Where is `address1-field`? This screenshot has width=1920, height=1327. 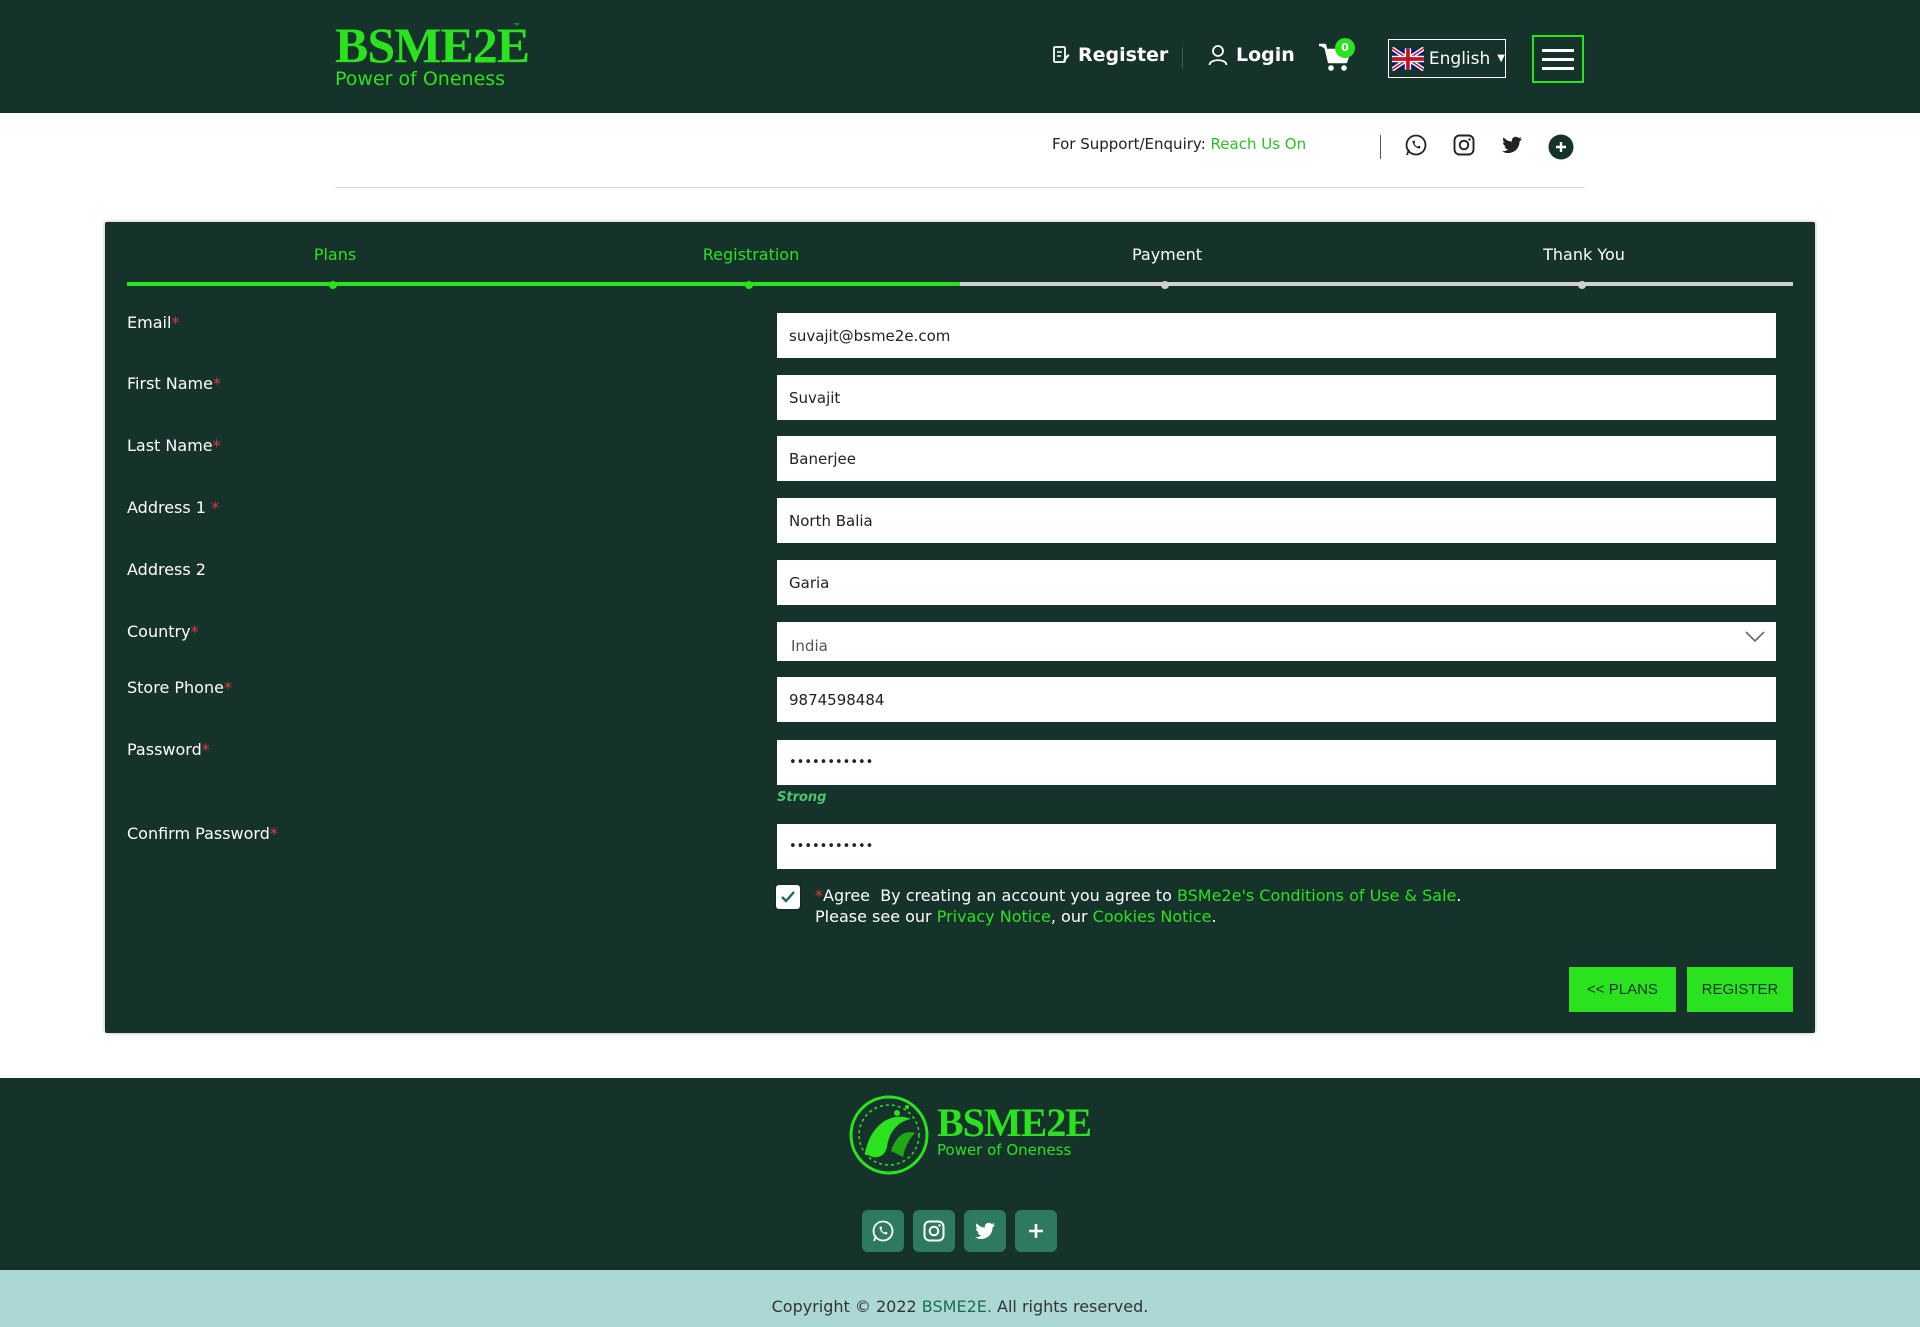 address1-field is located at coordinates (1276, 520).